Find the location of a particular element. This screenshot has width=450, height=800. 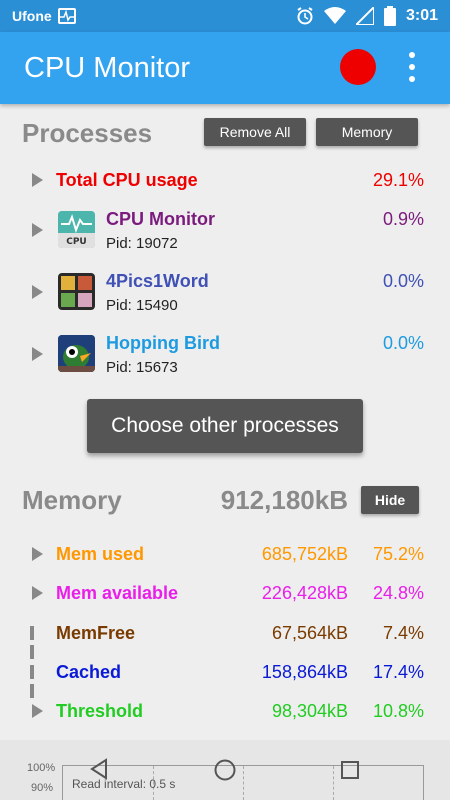

mem-row-pct: 10.8% is located at coordinates (398, 711).